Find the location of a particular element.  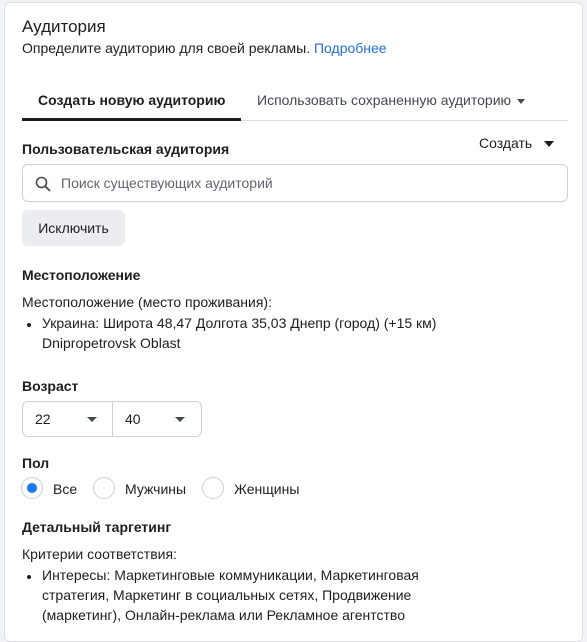

subtitle-text: Определите аудиторию для своей рекламы. is located at coordinates (166, 48).